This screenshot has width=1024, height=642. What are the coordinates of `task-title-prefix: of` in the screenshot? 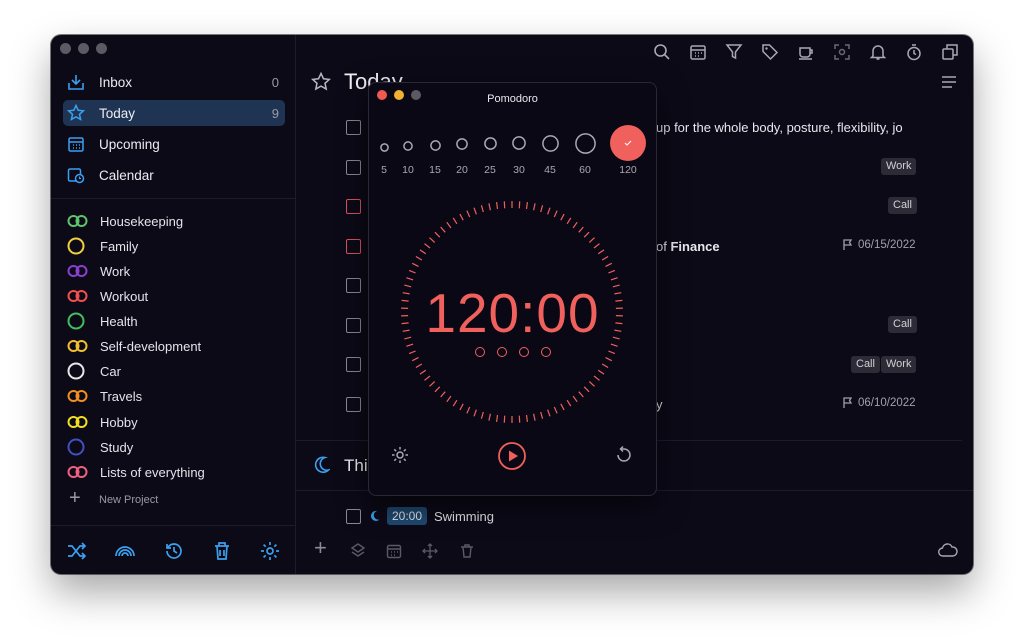 It's located at (663, 246).